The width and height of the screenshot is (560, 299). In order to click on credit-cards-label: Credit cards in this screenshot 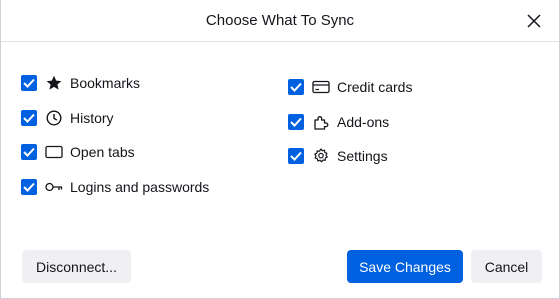, I will do `click(375, 87)`.